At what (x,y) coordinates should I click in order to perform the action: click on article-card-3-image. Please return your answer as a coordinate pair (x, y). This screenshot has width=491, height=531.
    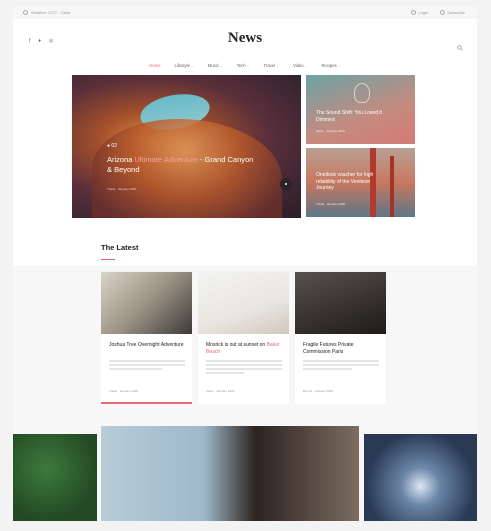
    Looking at the image, I should click on (340, 303).